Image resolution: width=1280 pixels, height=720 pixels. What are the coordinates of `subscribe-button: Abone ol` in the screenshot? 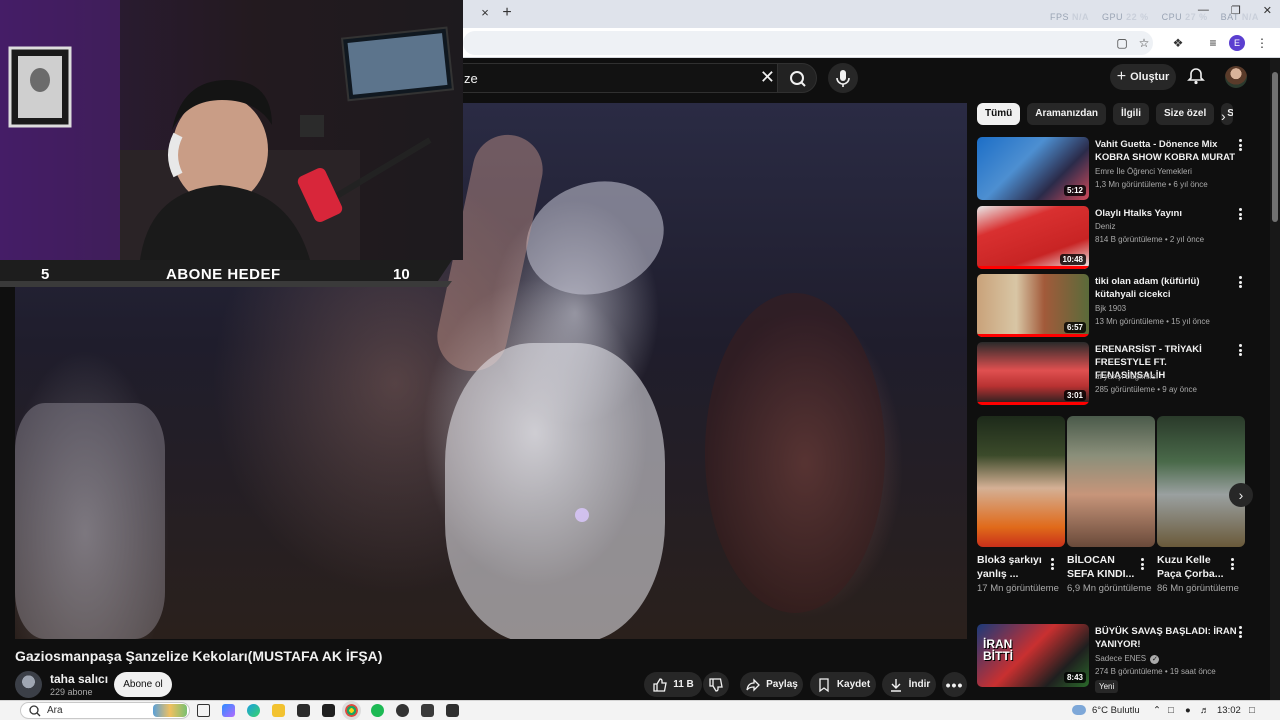 It's located at (143, 684).